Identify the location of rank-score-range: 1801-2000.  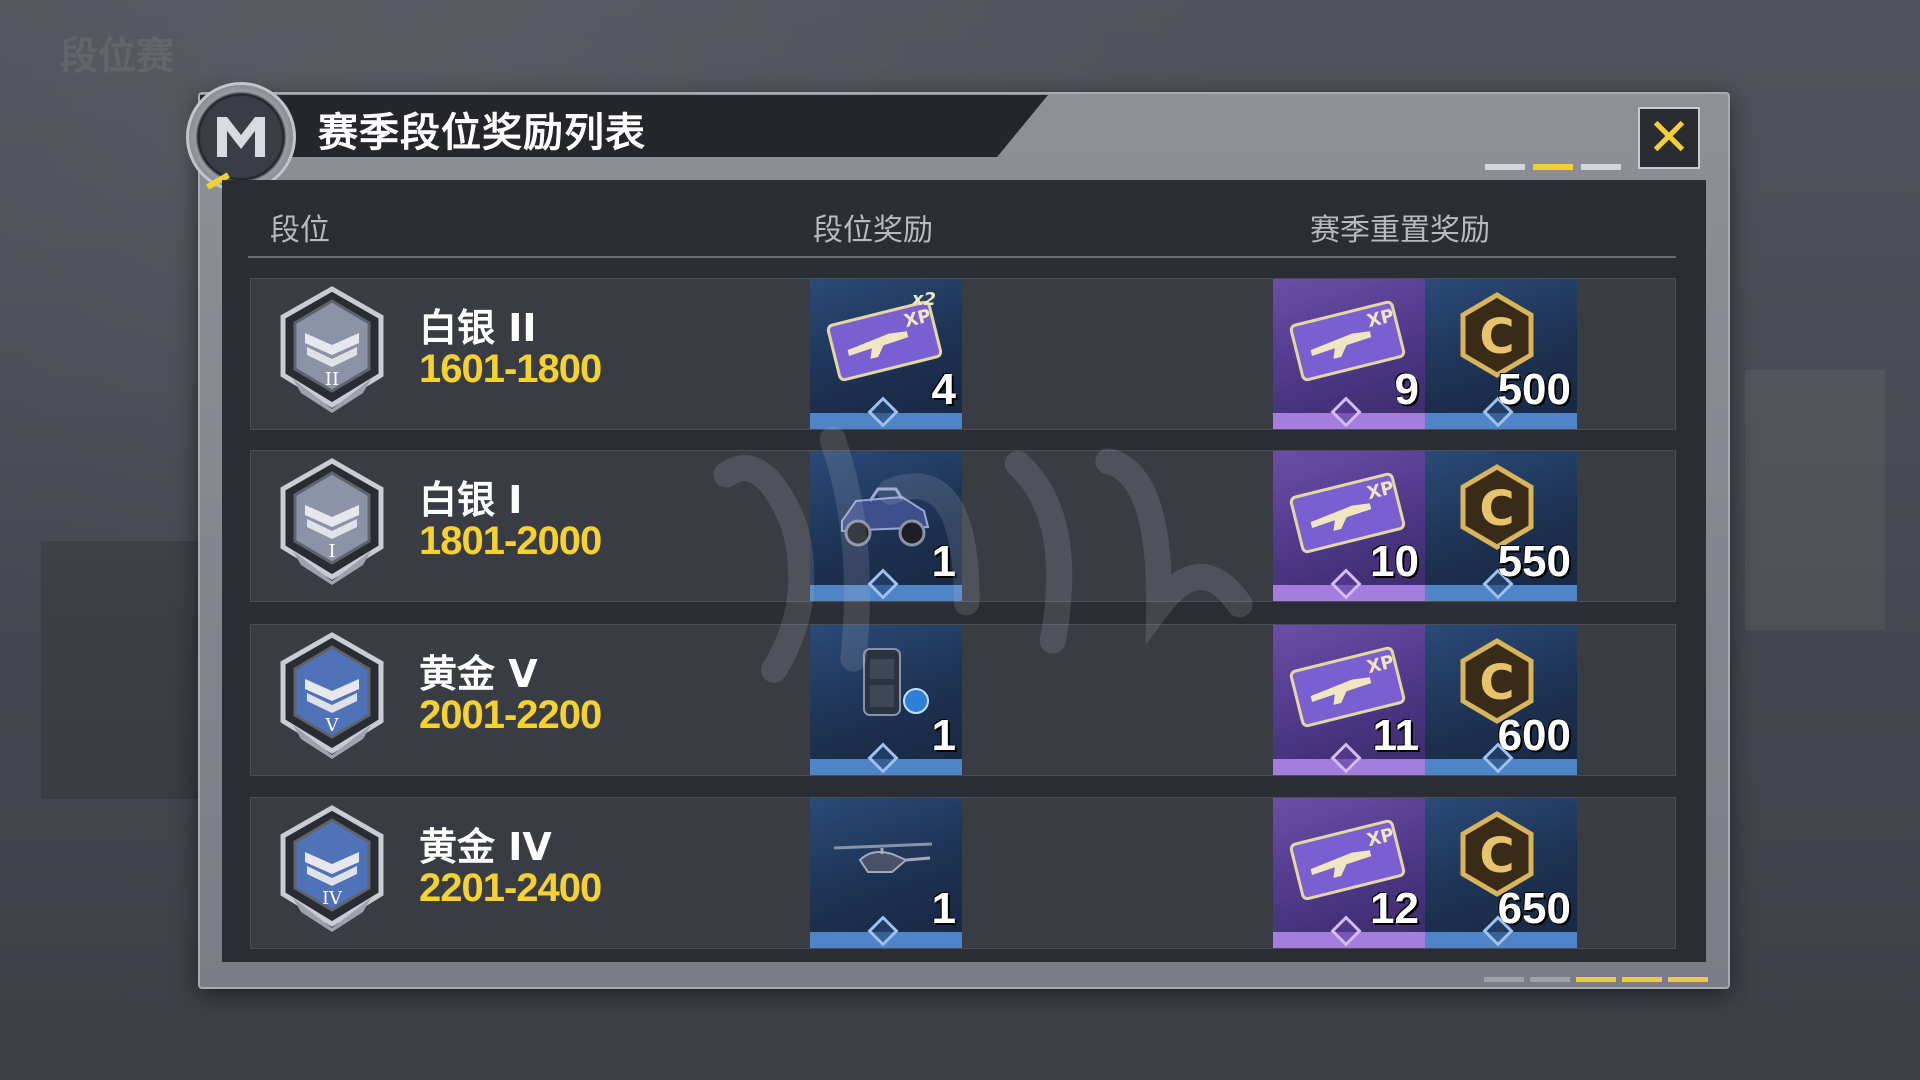
(510, 541).